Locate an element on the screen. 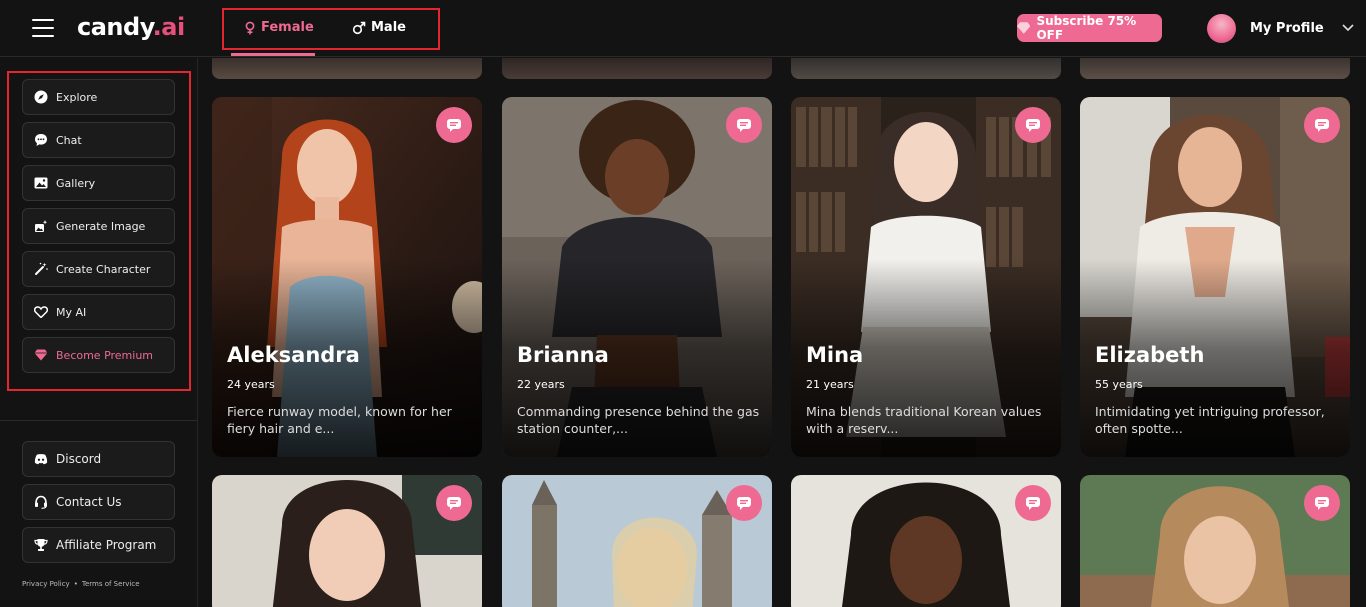 The height and width of the screenshot is (607, 1366). tab-female-label: Female is located at coordinates (287, 27).